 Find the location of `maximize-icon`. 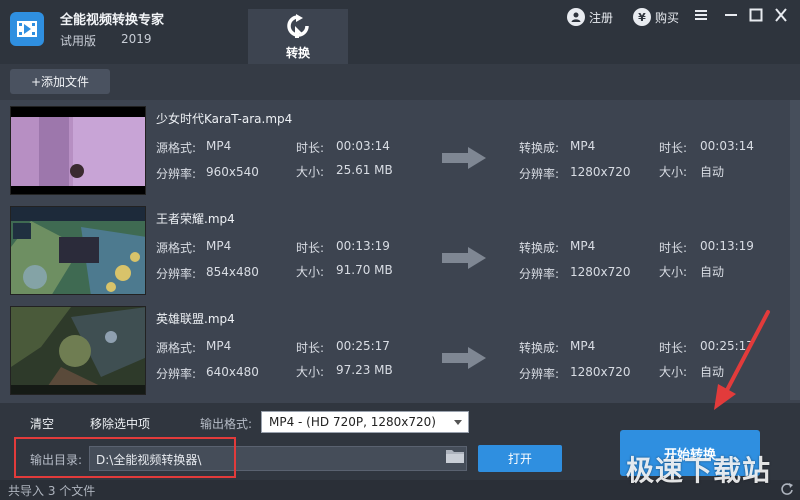

maximize-icon is located at coordinates (756, 15).